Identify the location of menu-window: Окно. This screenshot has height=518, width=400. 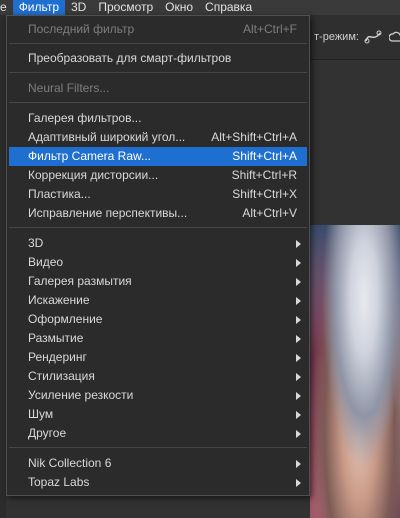
(179, 7).